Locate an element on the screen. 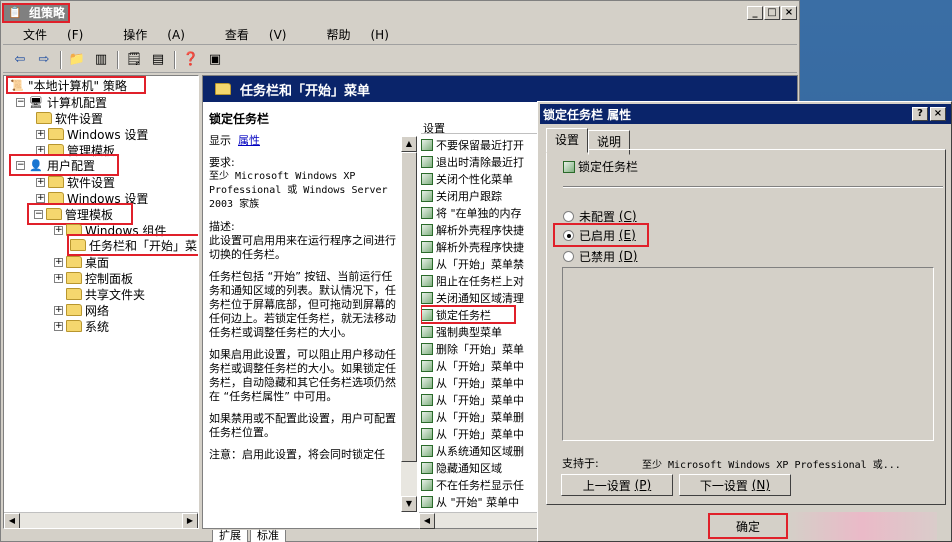 This screenshot has height=542, width=952. list-item: 关闭用户跟踪 is located at coordinates (461, 195).